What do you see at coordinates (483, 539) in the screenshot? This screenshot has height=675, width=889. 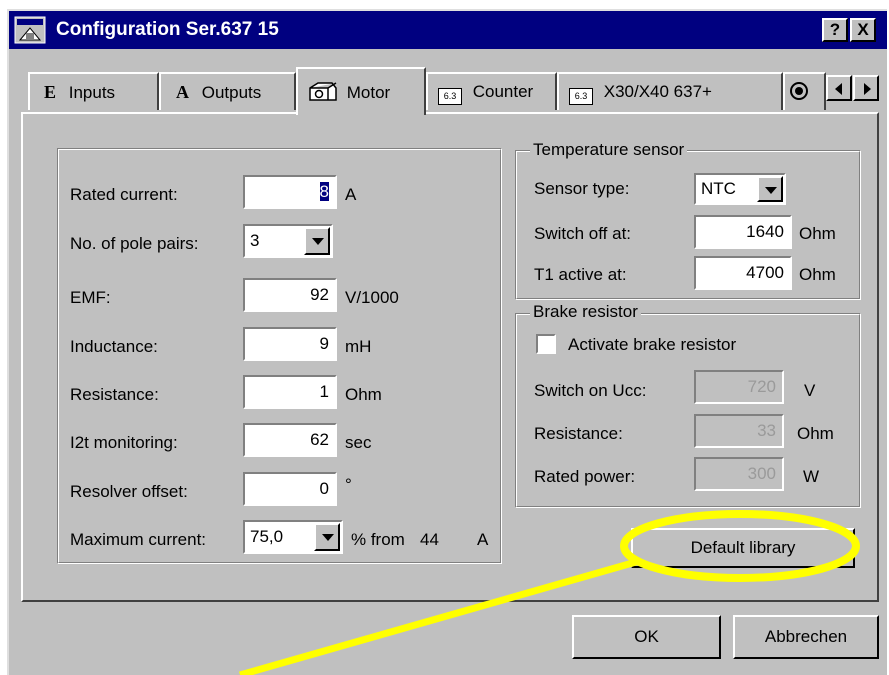 I see `max-current-from-unit: A` at bounding box center [483, 539].